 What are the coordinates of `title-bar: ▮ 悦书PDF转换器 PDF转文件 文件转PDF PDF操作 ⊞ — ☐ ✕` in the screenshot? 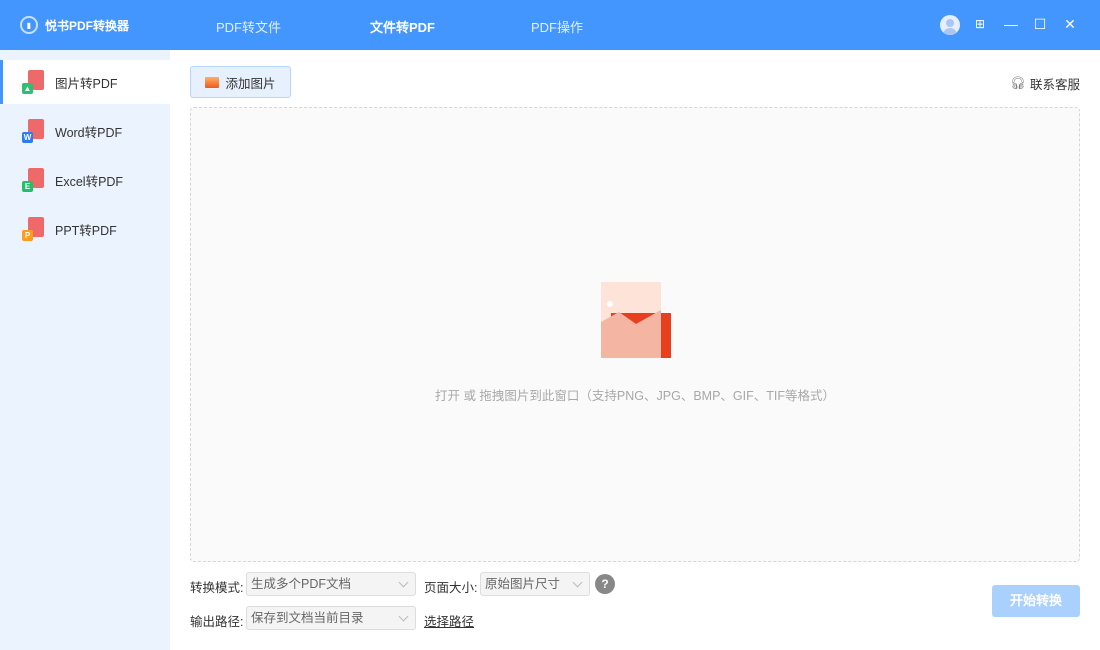 It's located at (550, 28).